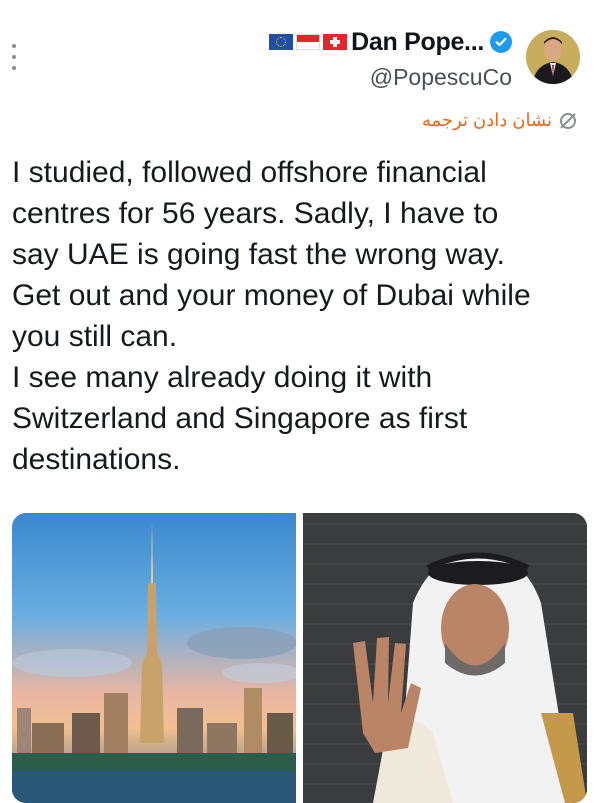  Describe the element at coordinates (259, 254) in the screenshot. I see `tweet-line: say UAE is going fast the wrong way.` at that location.